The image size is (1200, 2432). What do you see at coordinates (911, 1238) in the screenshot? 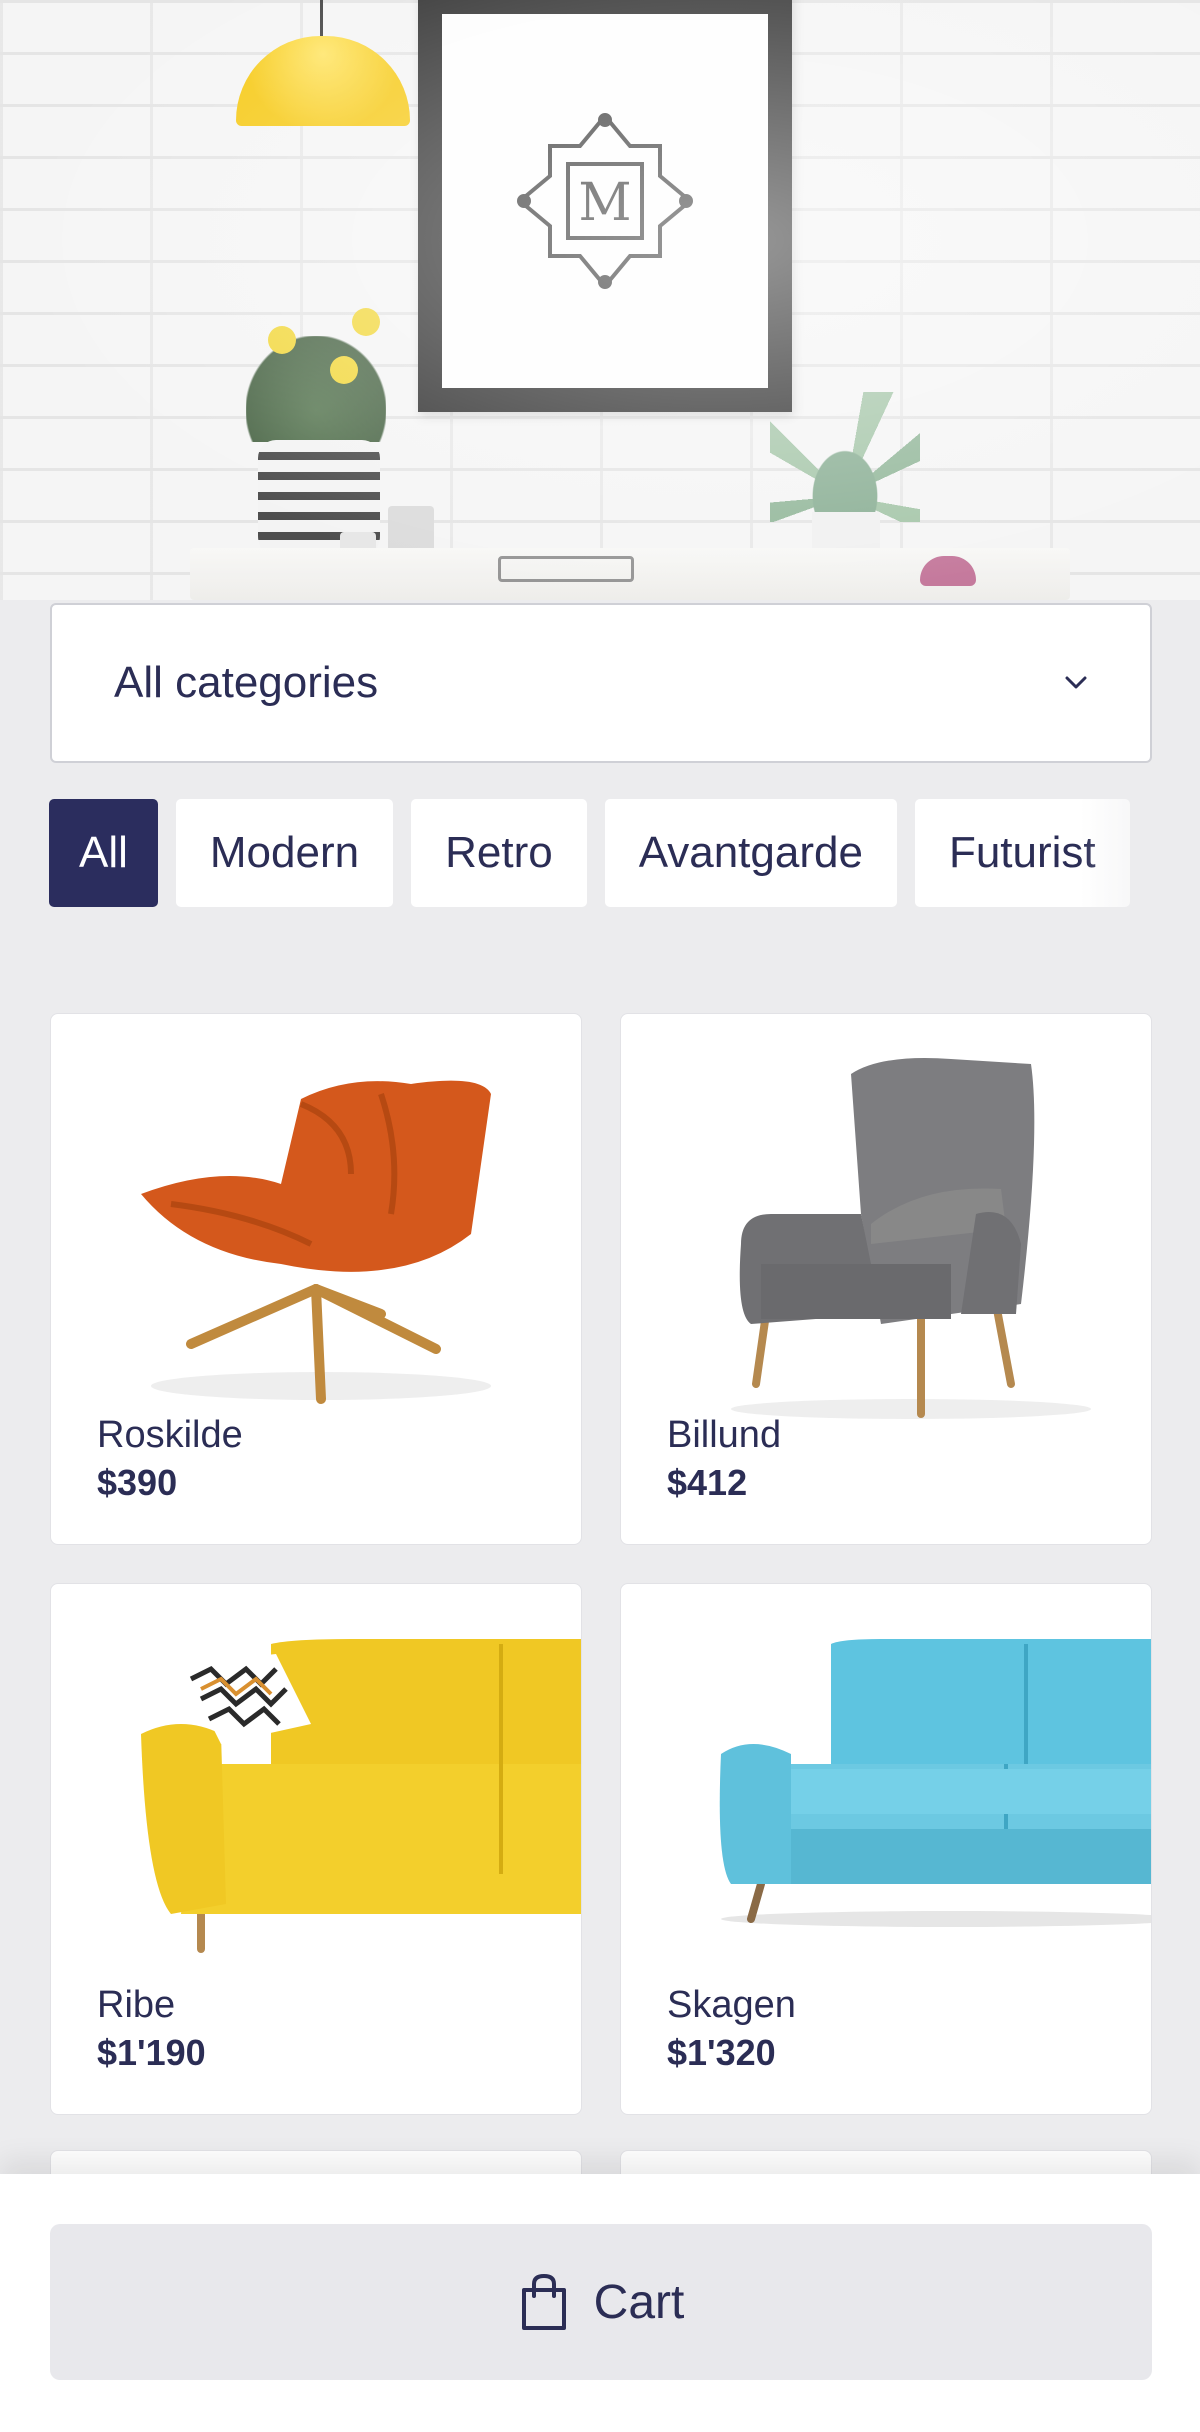
I see `armchair-image` at bounding box center [911, 1238].